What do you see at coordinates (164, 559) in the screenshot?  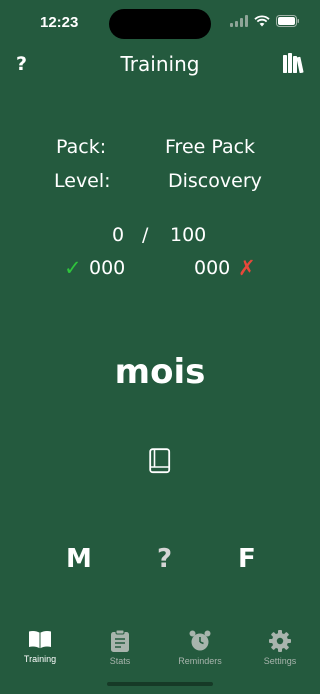 I see `unknown-button: ?` at bounding box center [164, 559].